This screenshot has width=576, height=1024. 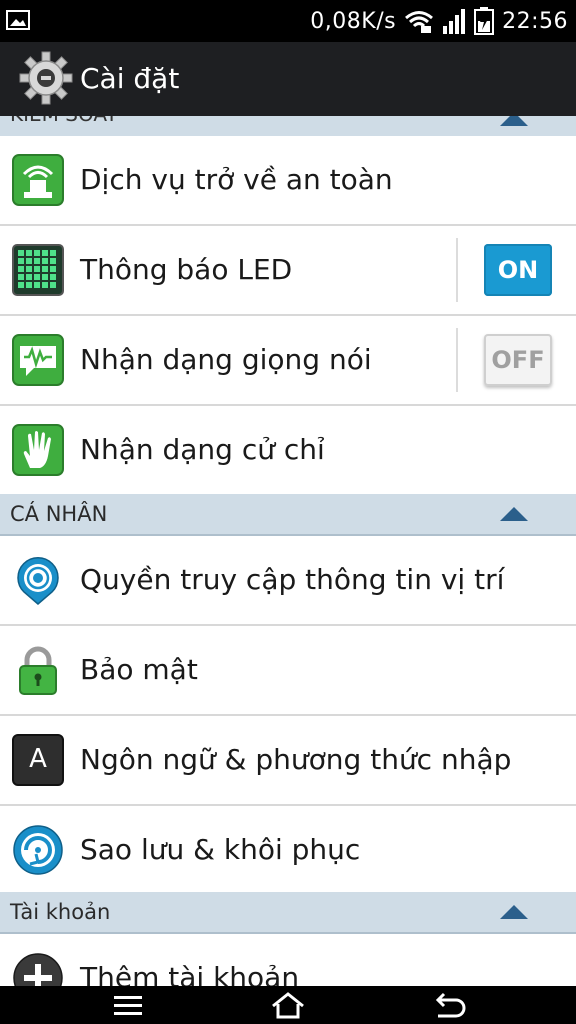 I want to click on settings-item-gesture-recognition: Nhận dạng cử chỉ, so click(x=288, y=451).